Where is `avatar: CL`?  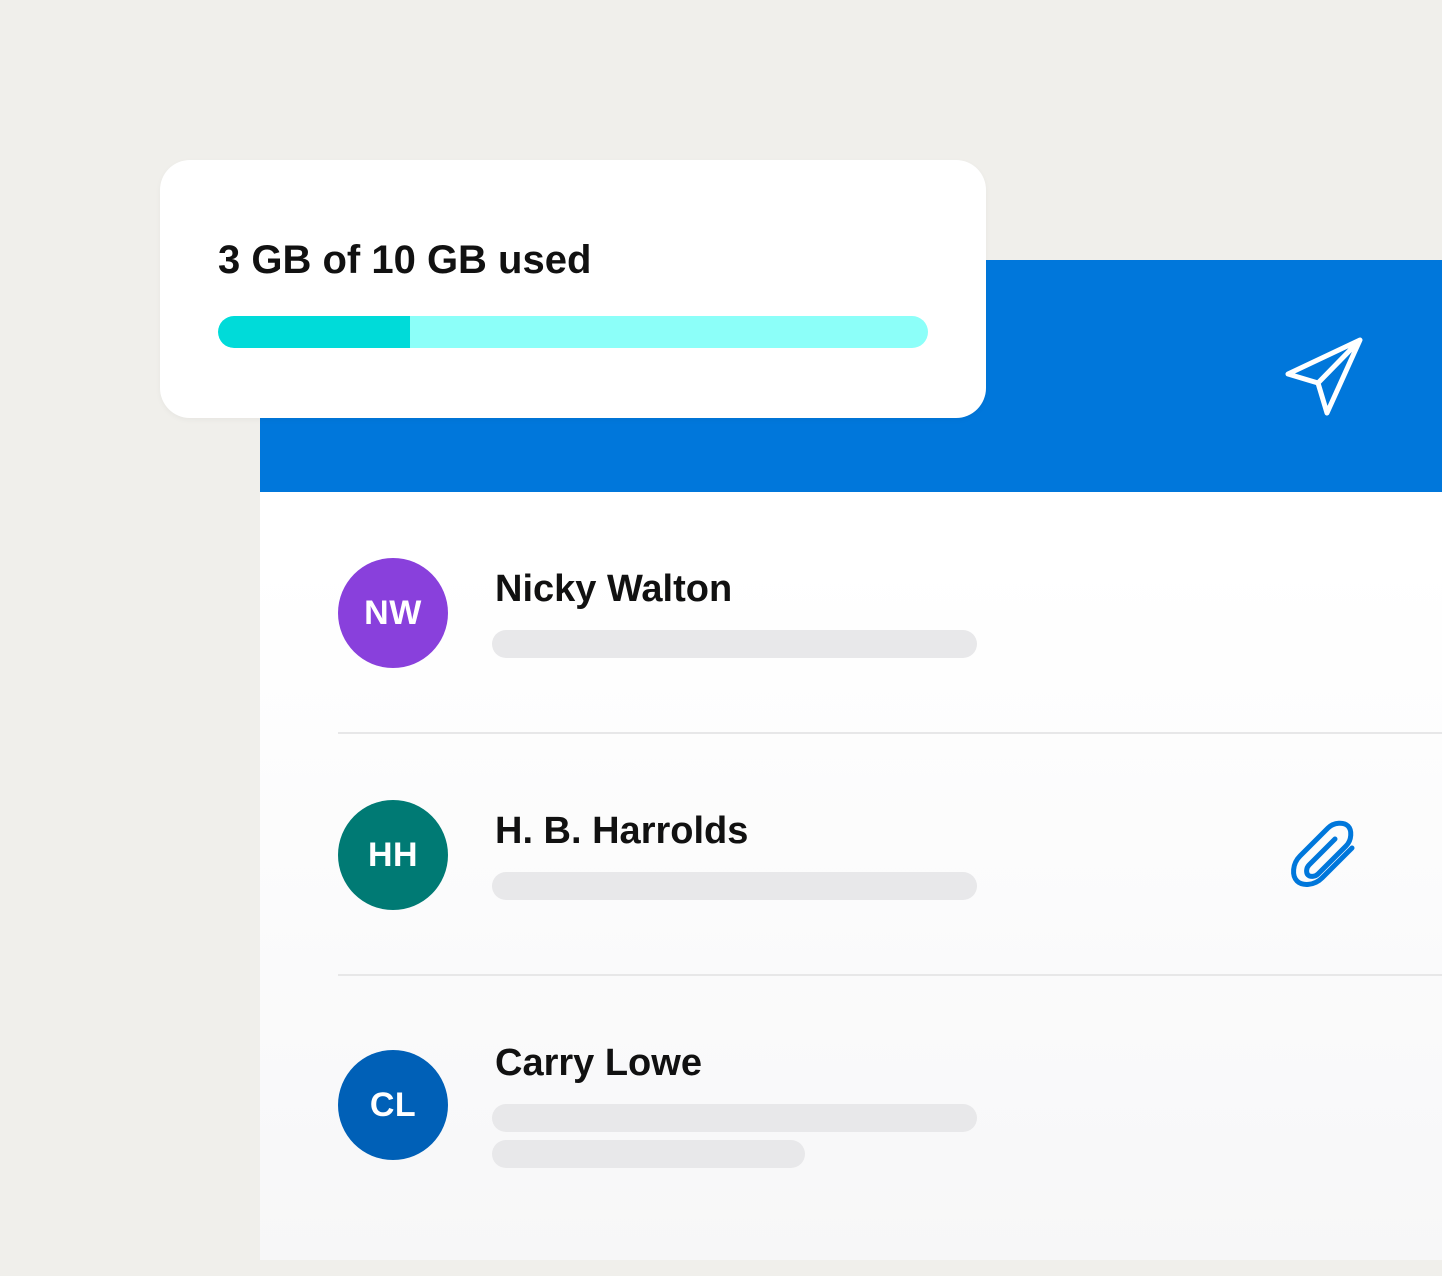
avatar: CL is located at coordinates (393, 1105).